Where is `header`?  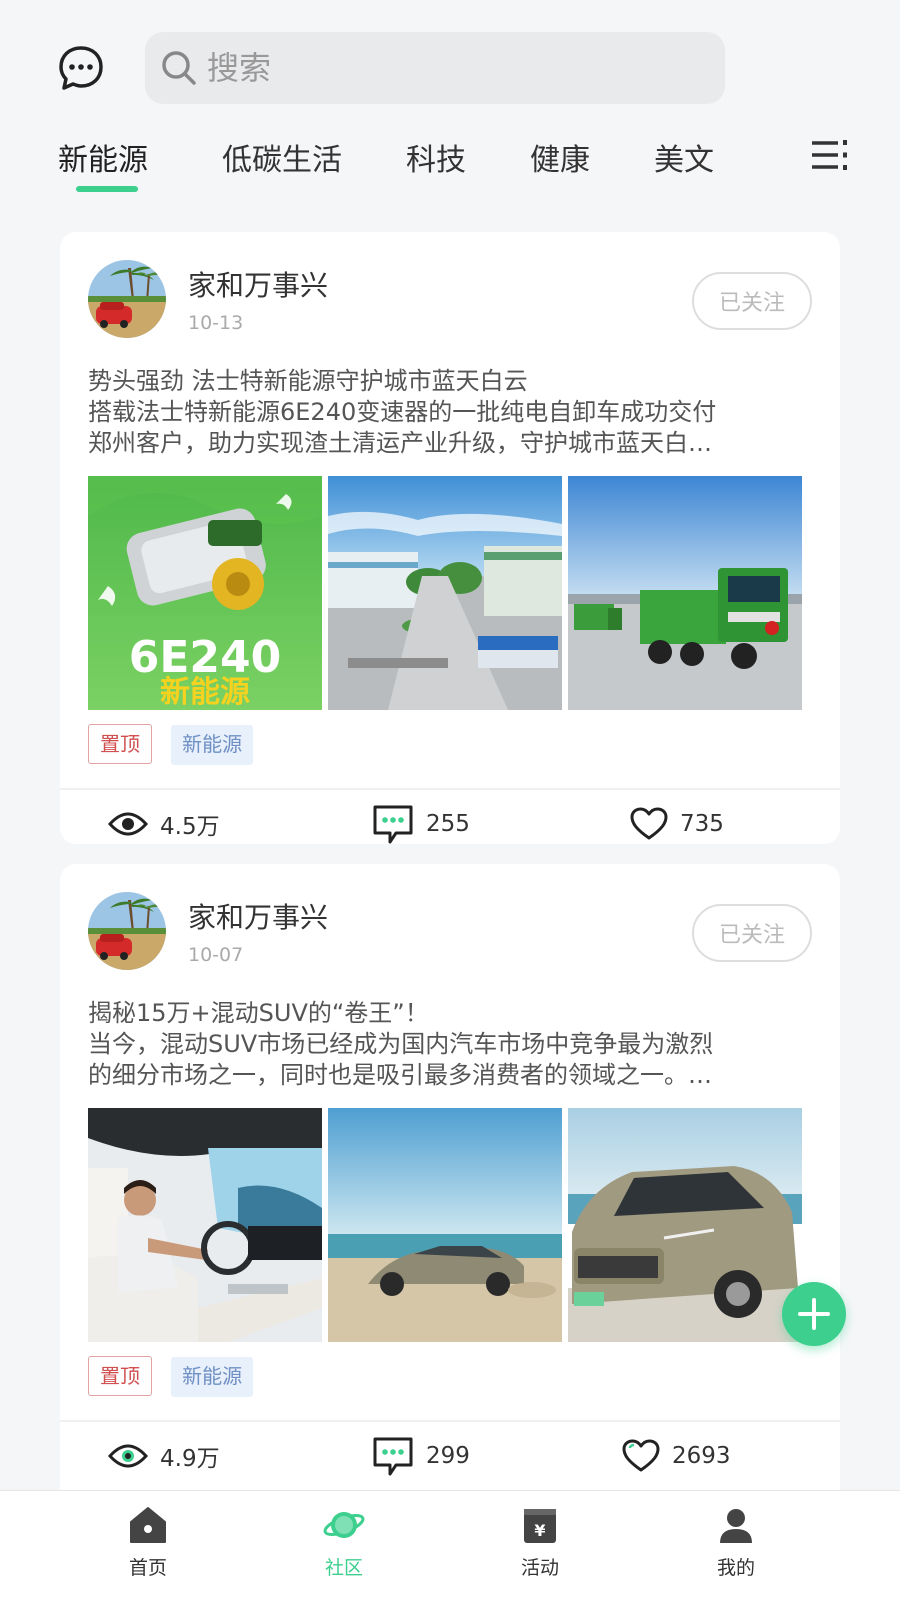
header is located at coordinates (450, 60).